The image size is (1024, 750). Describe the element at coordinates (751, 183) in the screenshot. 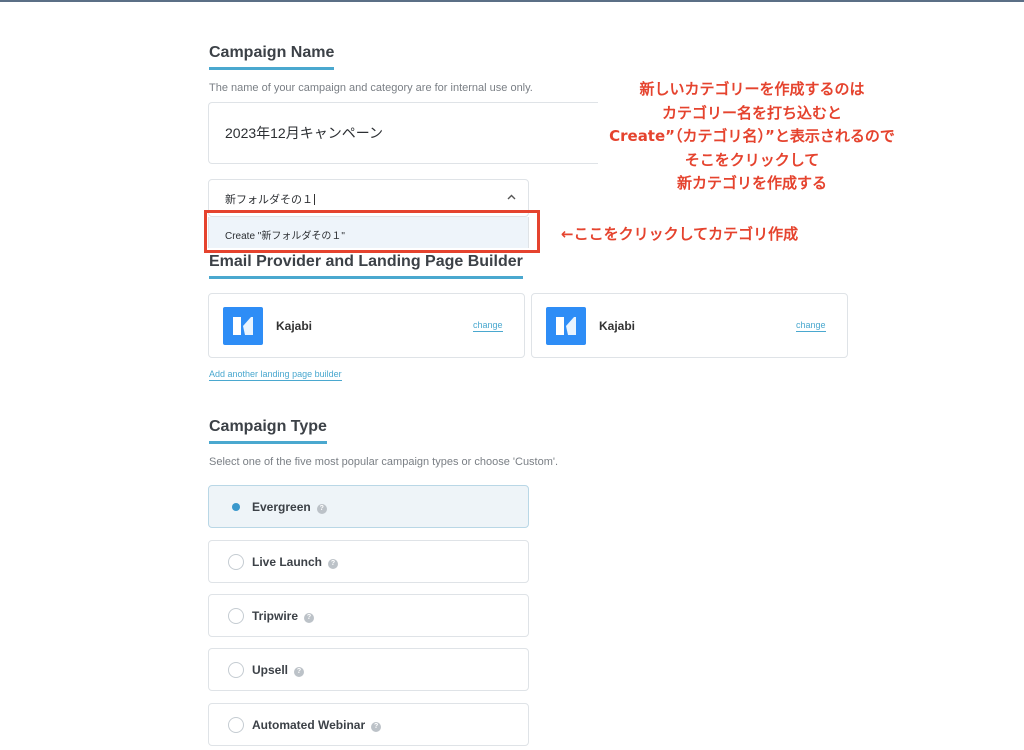

I see `annotation-line: 新カテゴリを作成する` at that location.